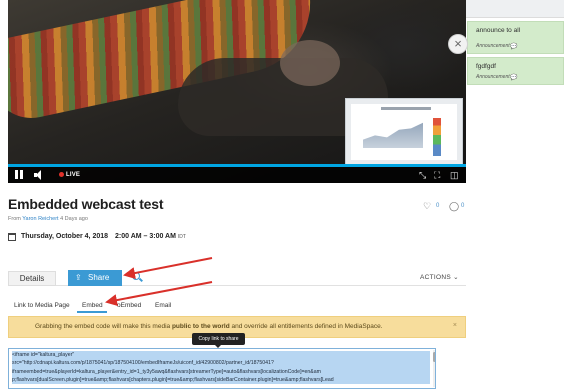 The width and height of the screenshot is (564, 389). I want to click on pause-icon, so click(19, 175).